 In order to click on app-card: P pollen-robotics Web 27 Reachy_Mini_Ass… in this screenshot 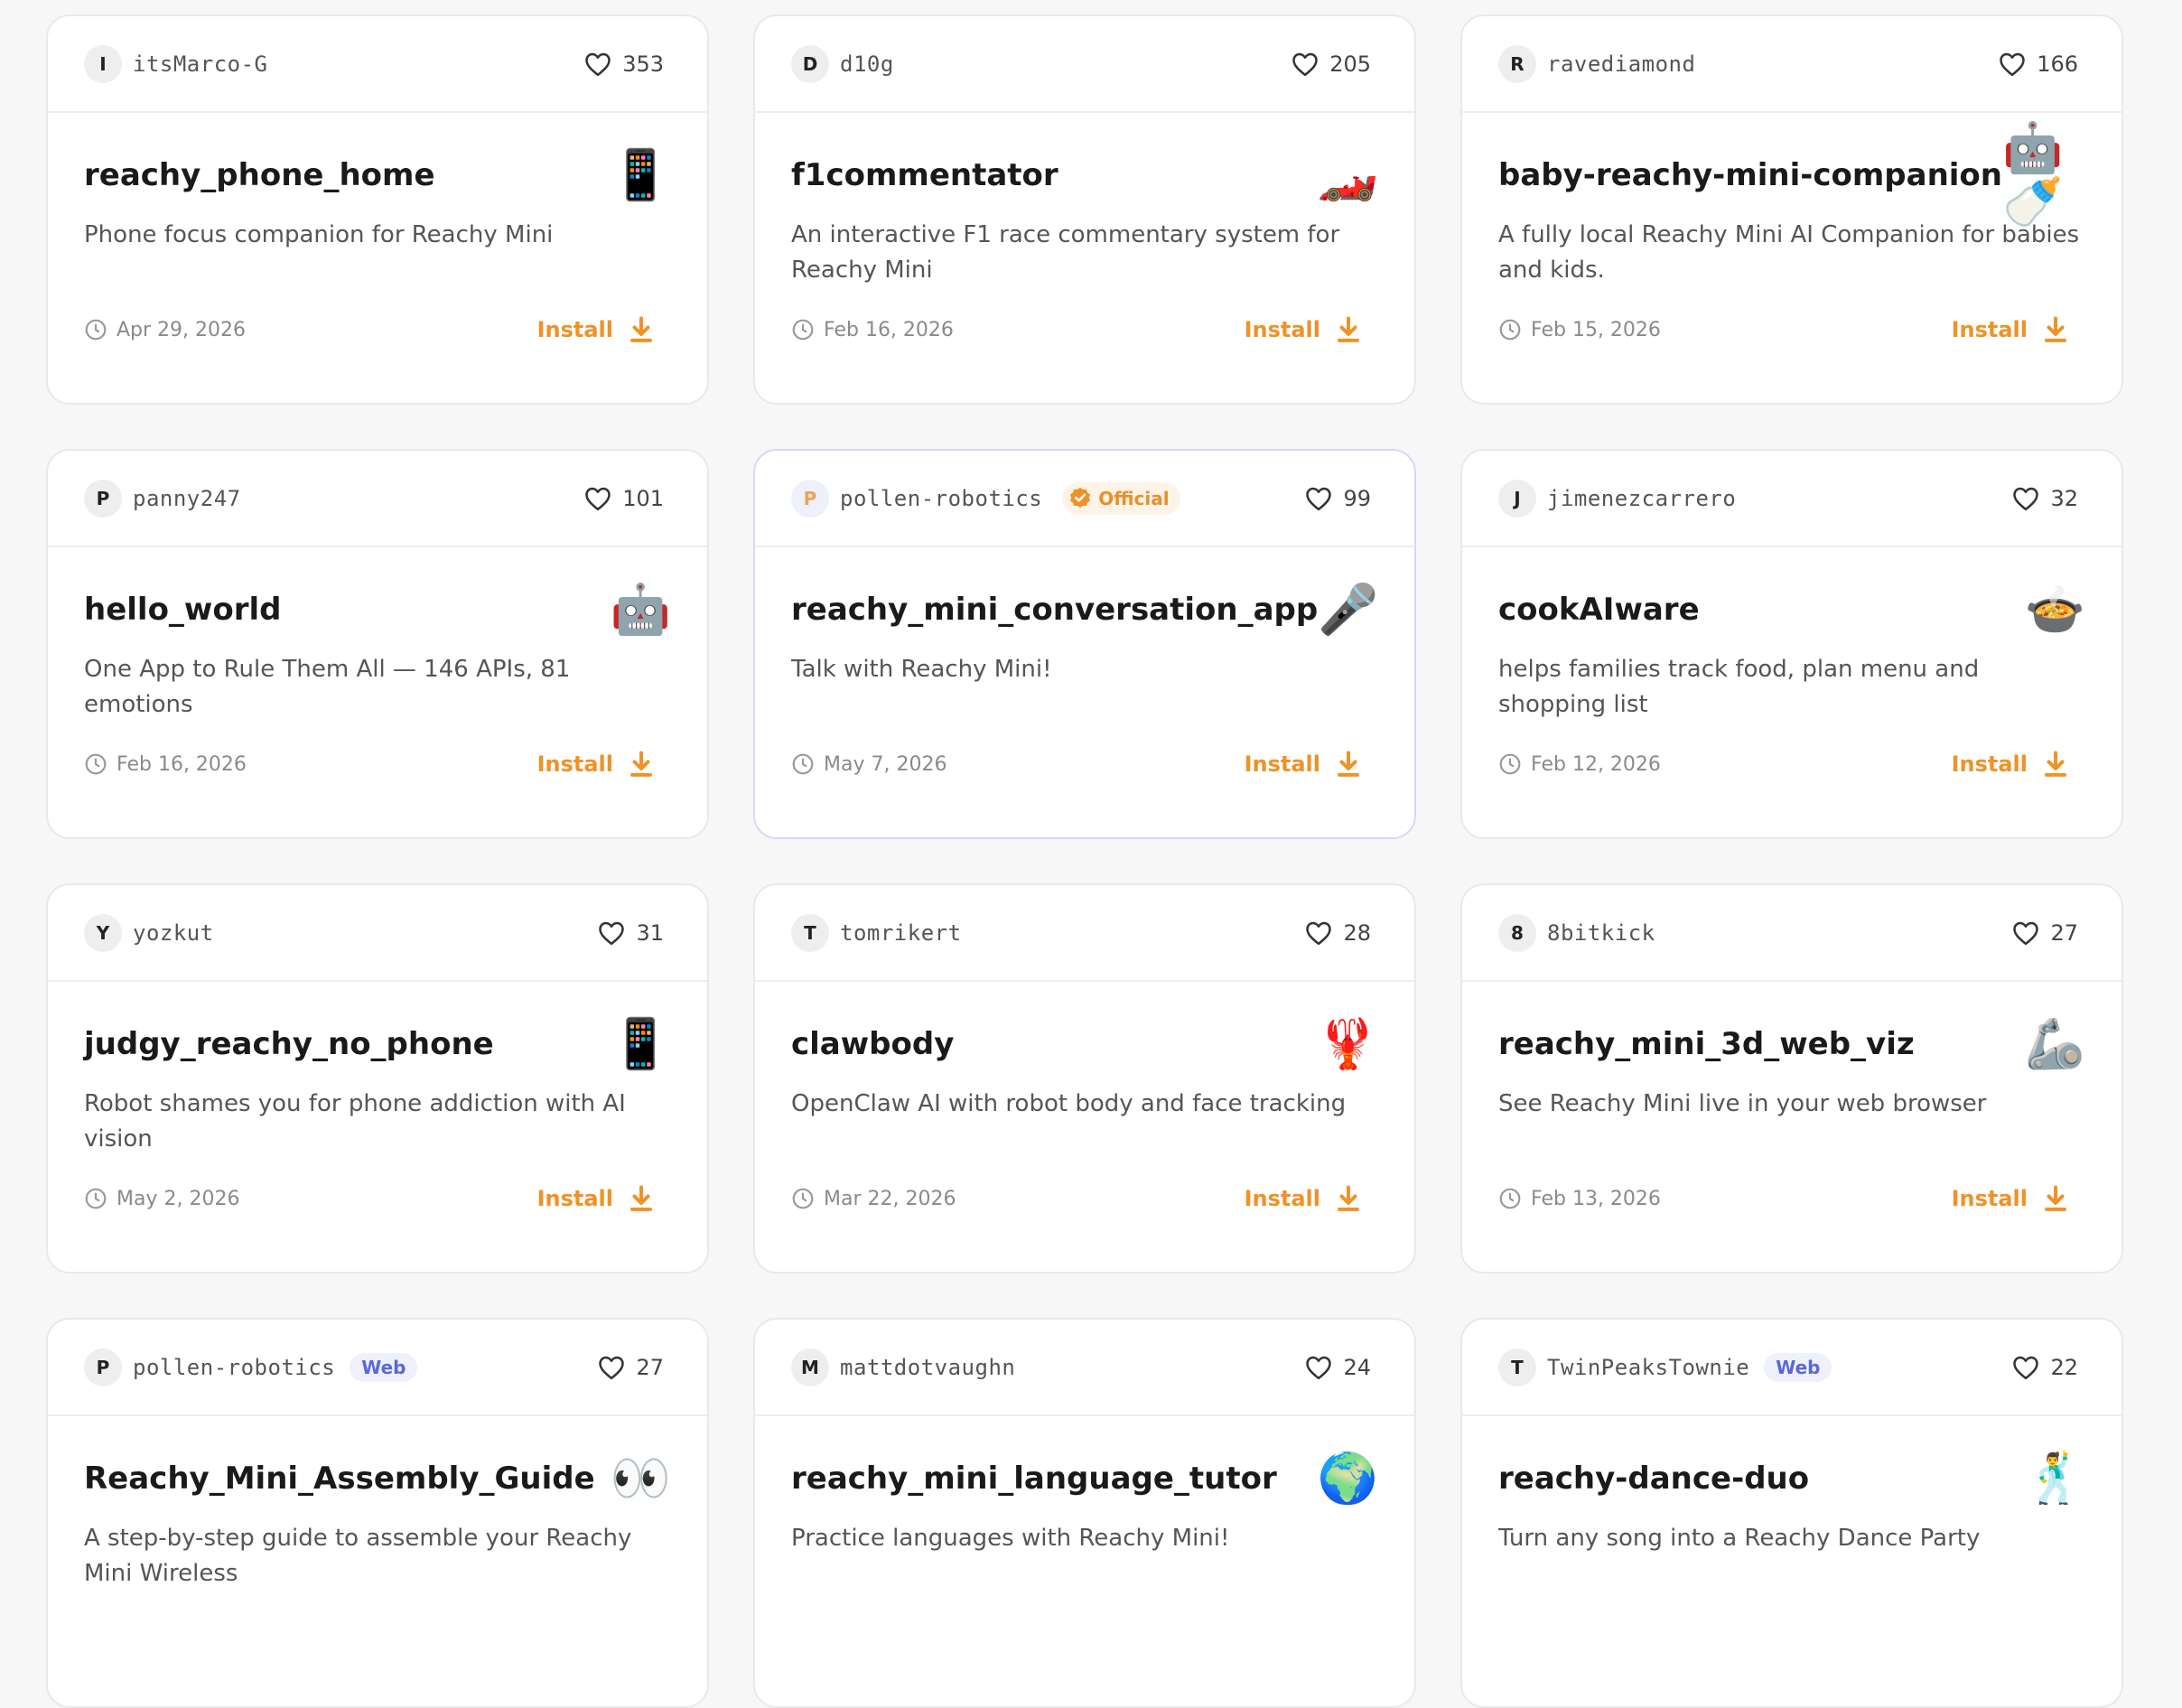, I will do `click(377, 1513)`.